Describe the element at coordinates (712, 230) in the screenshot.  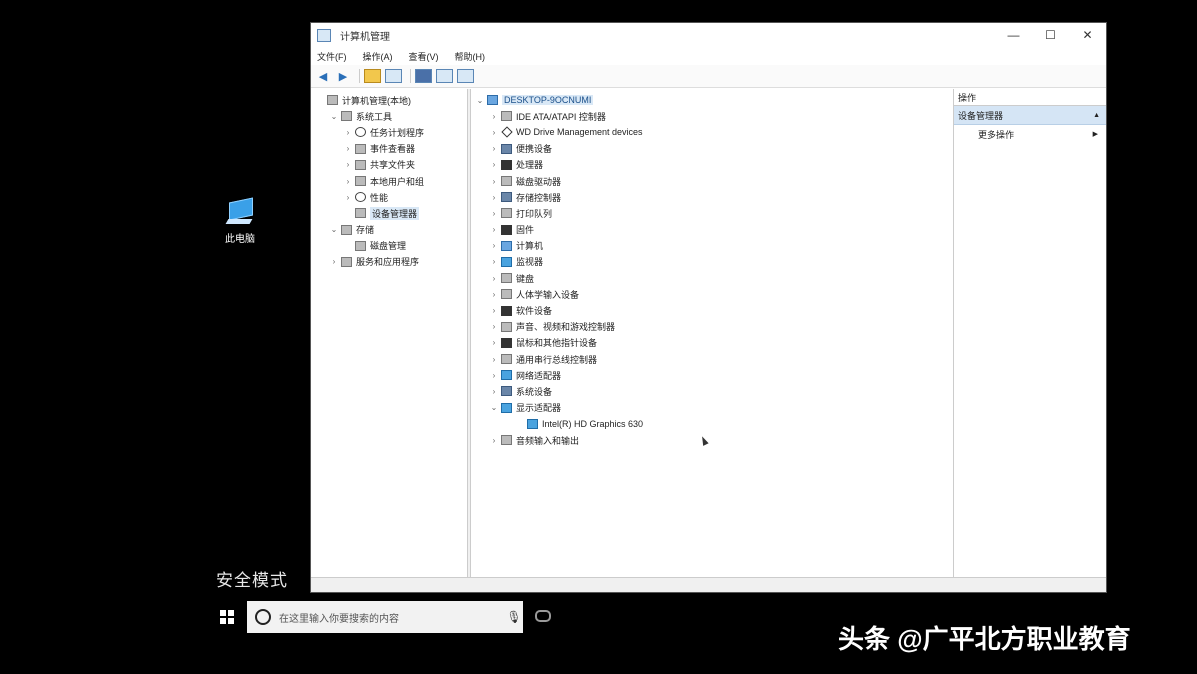
I see `device-category: › 固件` at that location.